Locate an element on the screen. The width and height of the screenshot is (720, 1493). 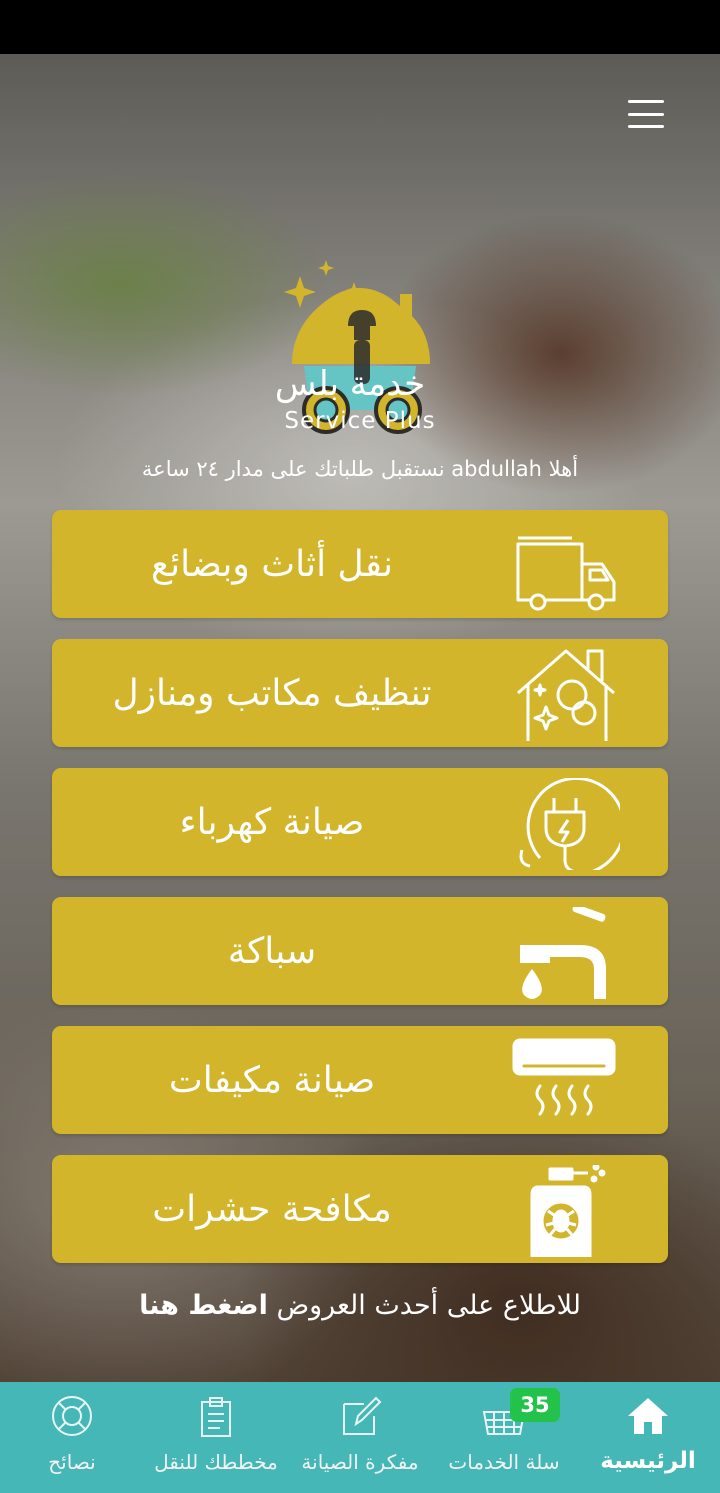
nav-label: سلة الخدمات is located at coordinates (504, 1462).